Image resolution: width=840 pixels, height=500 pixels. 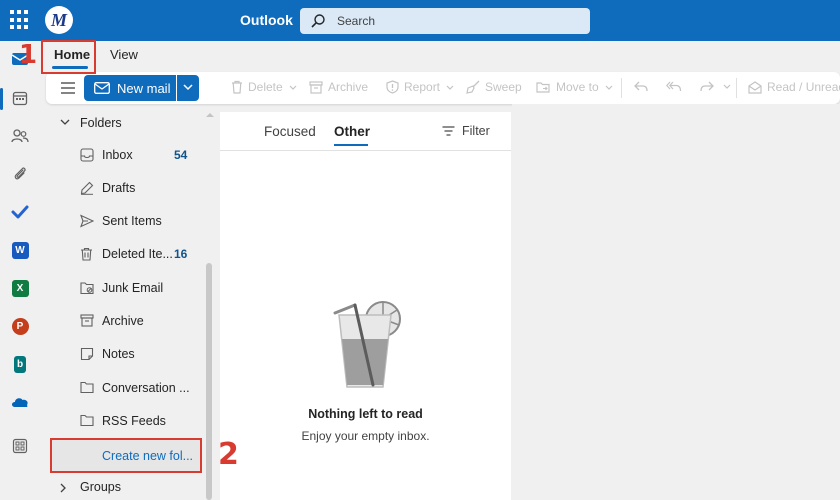 I want to click on folder-item-inbox: Inbox 54, so click(x=122, y=155).